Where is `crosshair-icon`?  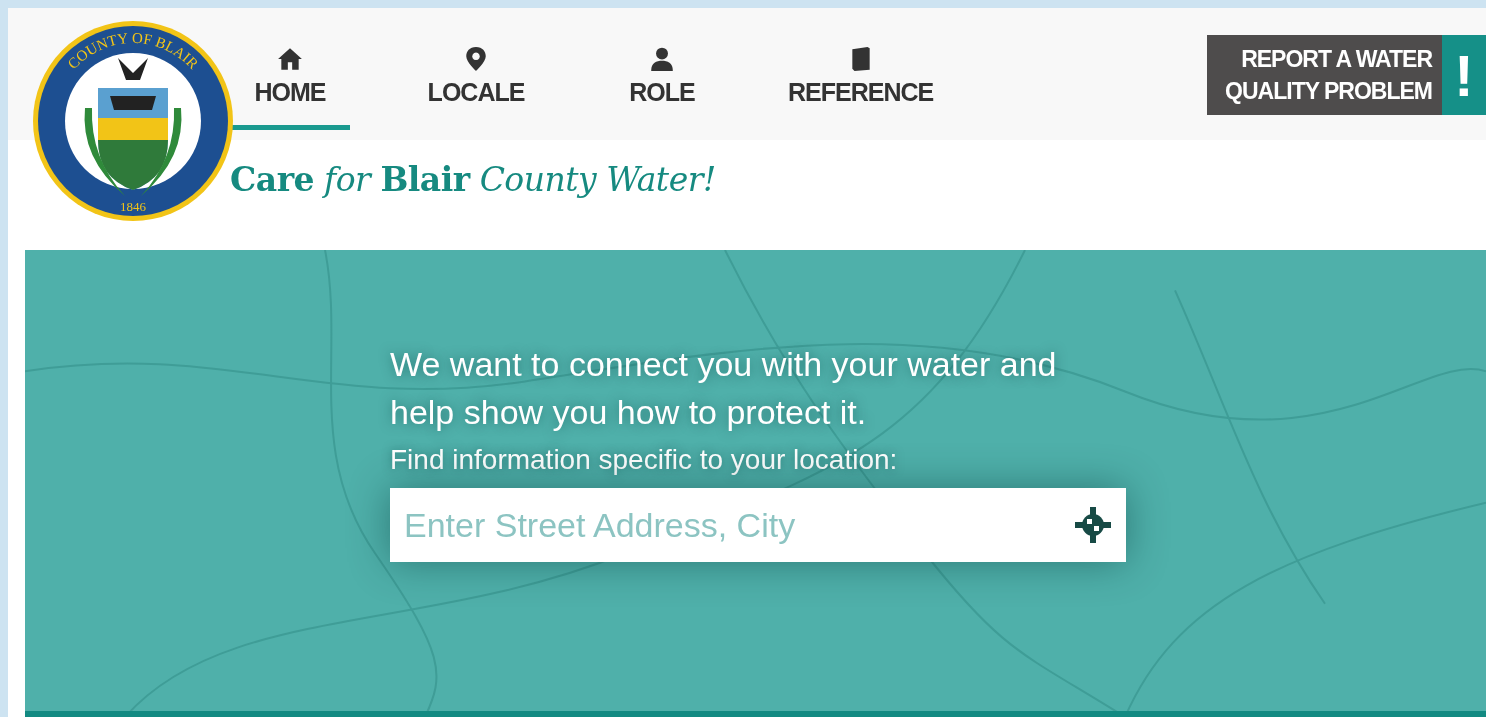
crosshair-icon is located at coordinates (1093, 525).